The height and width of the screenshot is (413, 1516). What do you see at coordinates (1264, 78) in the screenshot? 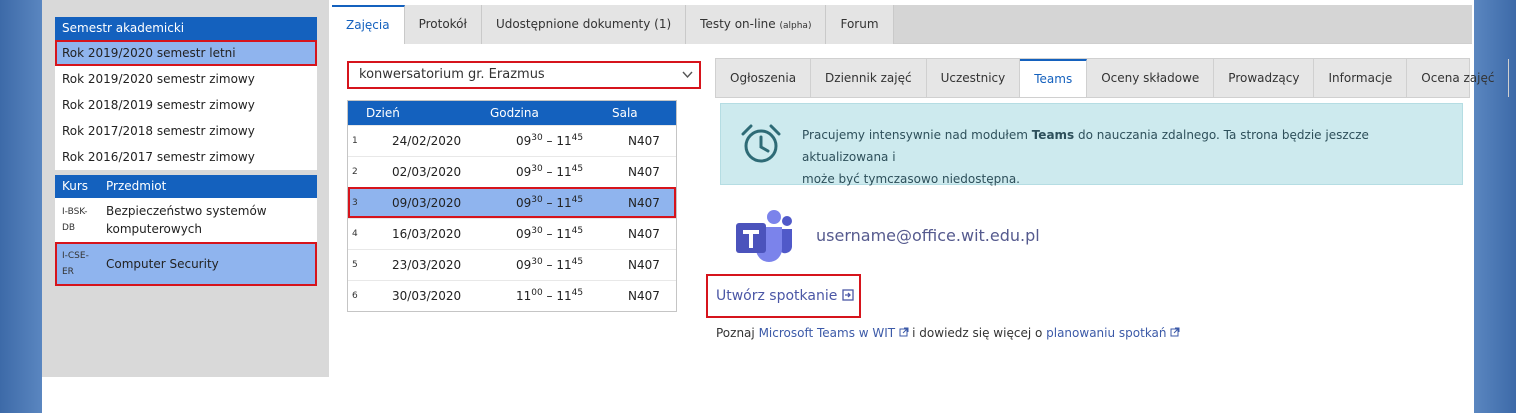
I see `subtab-prowadzacy: Prowadzący` at bounding box center [1264, 78].